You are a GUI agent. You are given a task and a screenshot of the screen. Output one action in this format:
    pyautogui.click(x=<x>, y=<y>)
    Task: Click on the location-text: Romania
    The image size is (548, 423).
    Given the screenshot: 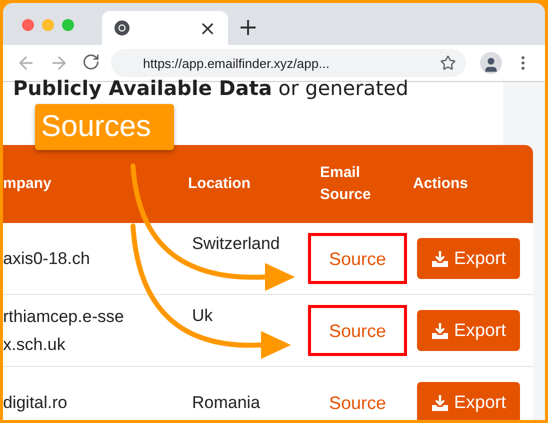 What is the action you would take?
    pyautogui.click(x=226, y=403)
    